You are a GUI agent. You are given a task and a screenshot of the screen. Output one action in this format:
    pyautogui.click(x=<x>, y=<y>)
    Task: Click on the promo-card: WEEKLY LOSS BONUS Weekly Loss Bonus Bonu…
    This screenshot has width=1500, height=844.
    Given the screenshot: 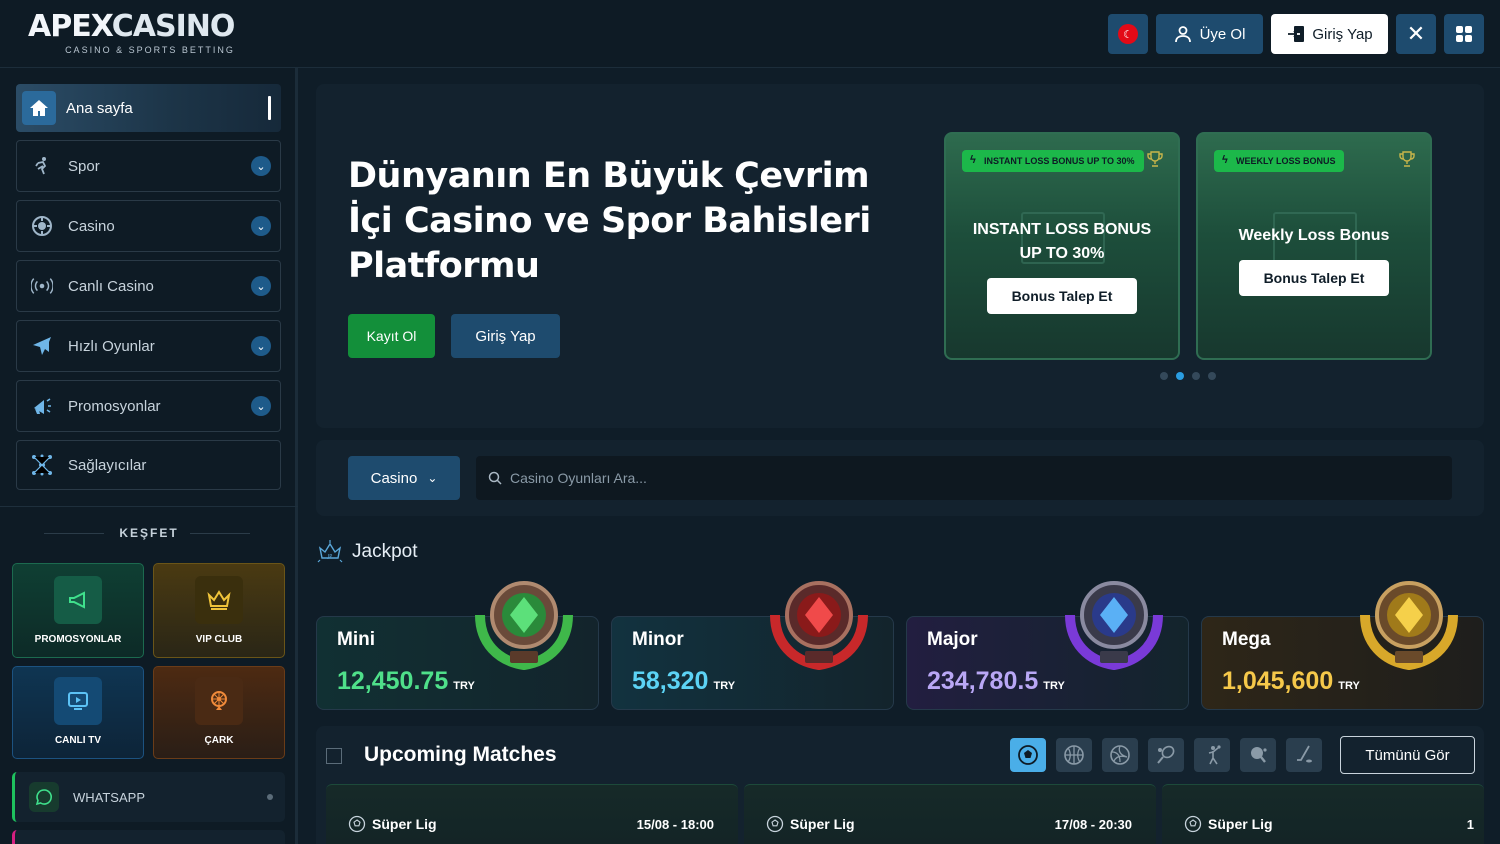 What is the action you would take?
    pyautogui.click(x=1314, y=246)
    